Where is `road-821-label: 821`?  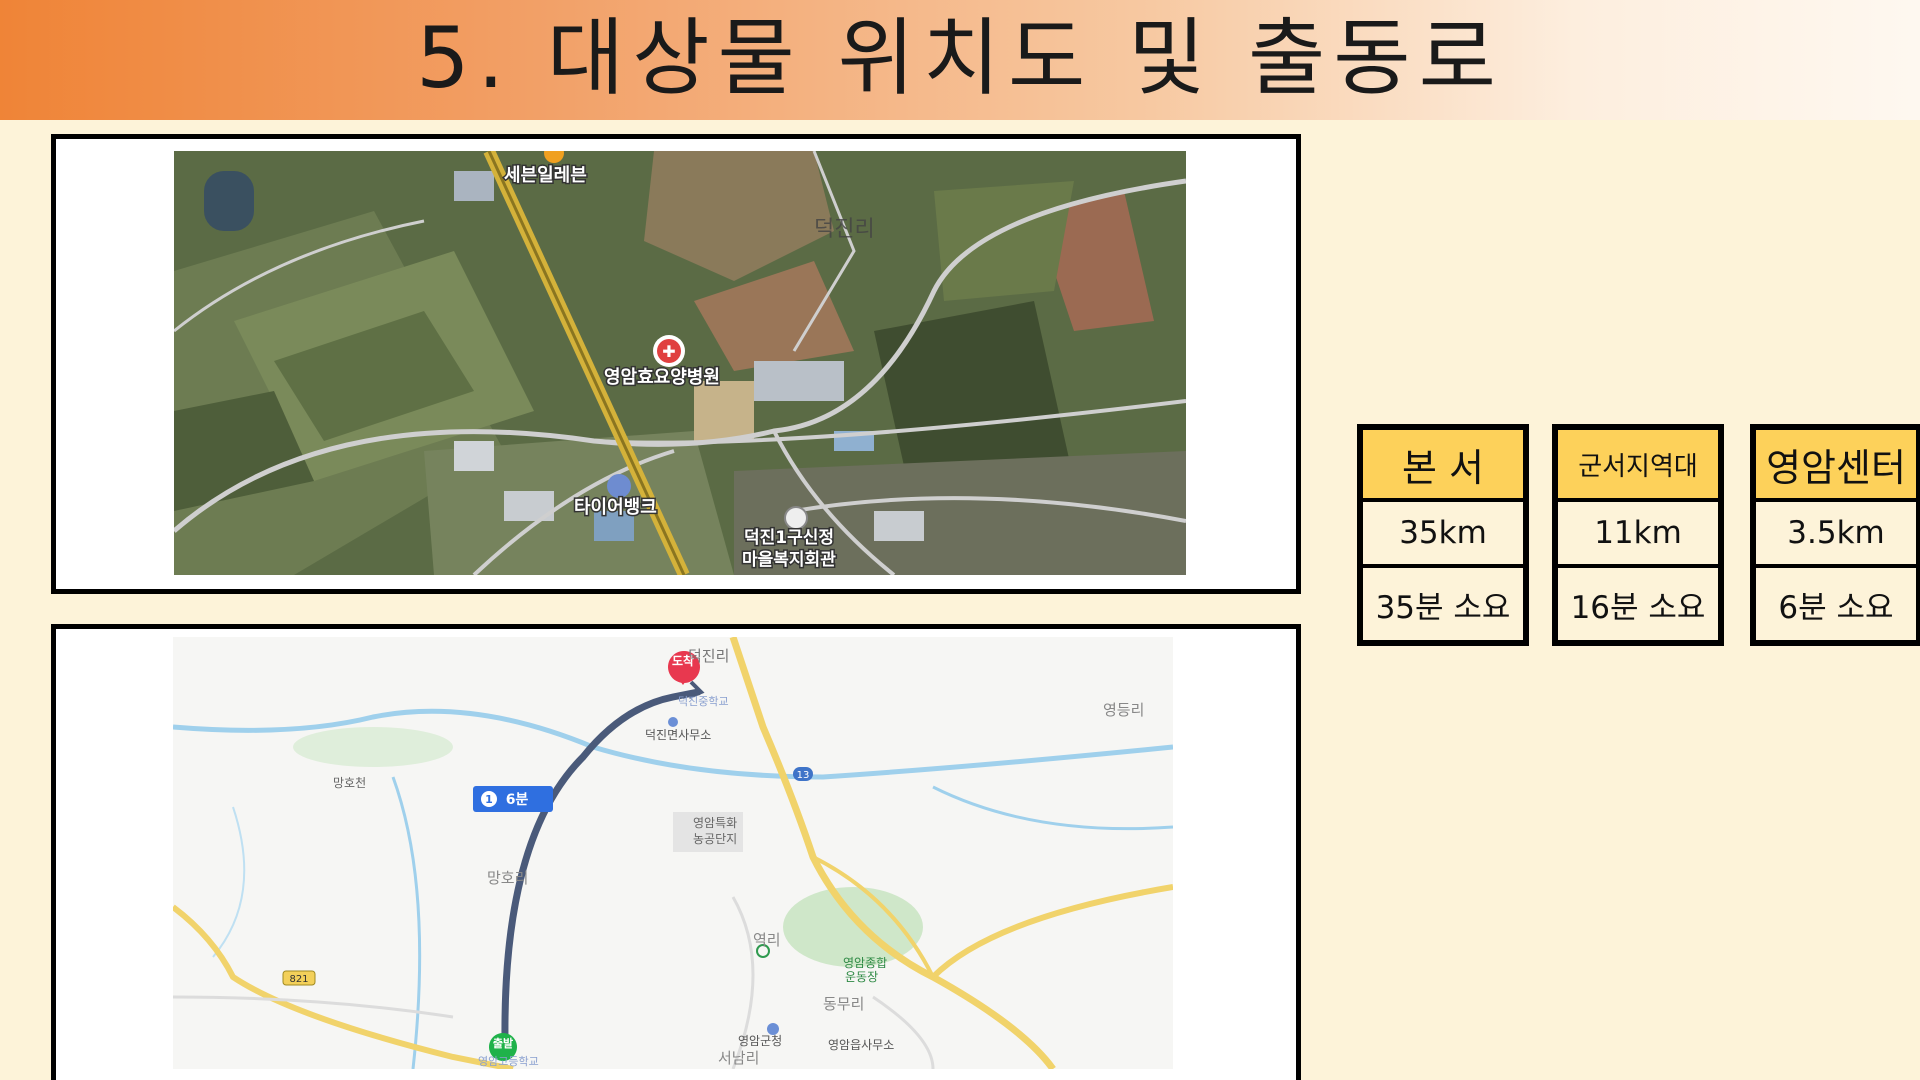 road-821-label: 821 is located at coordinates (298, 979).